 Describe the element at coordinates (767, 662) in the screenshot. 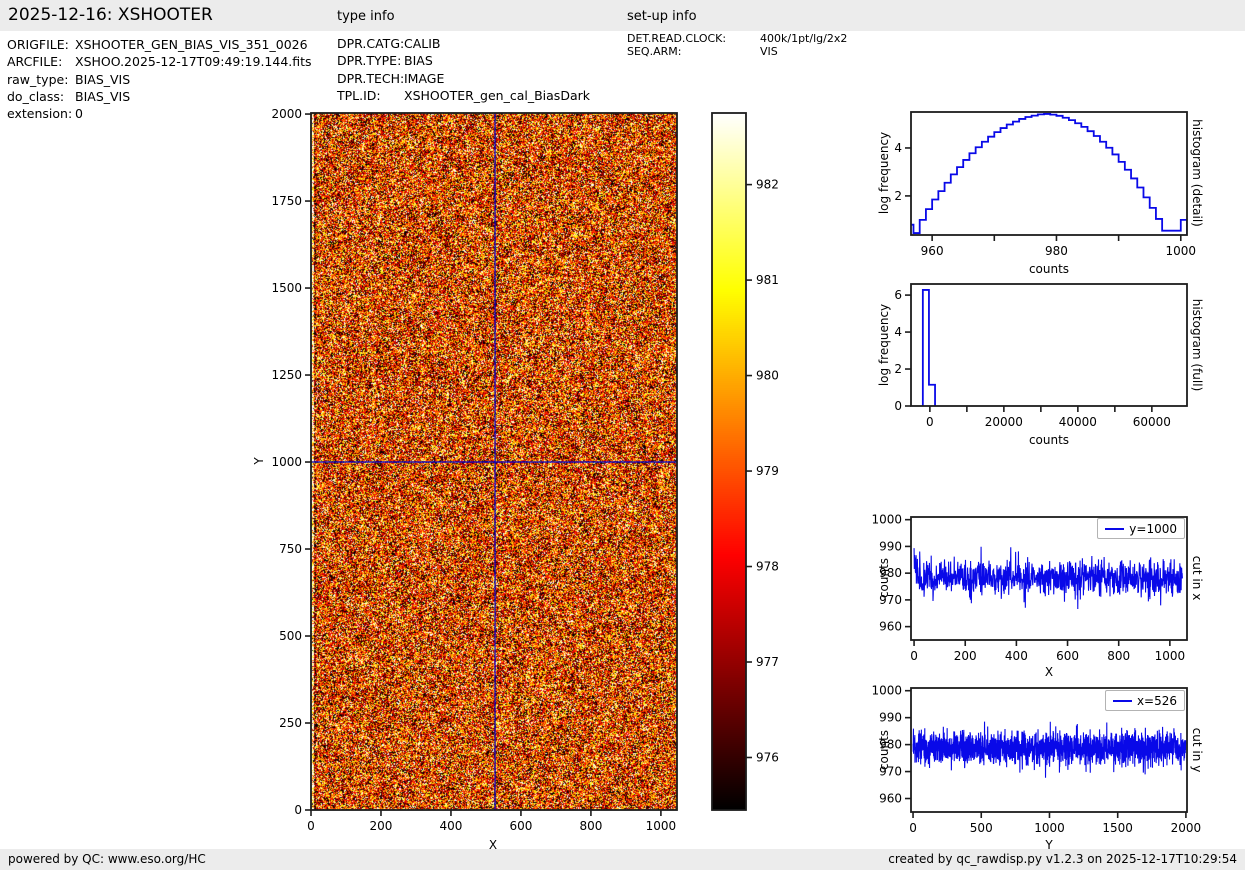

I see `tick-label: 977` at that location.